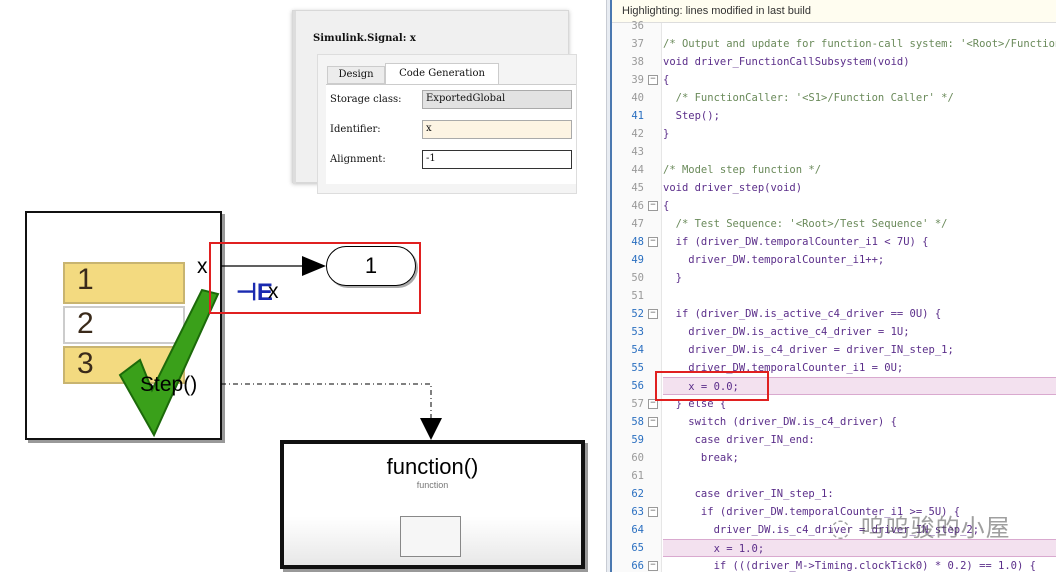 This screenshot has height=572, width=1056. Describe the element at coordinates (834, 440) in the screenshot. I see `code-line: 59 case driver_IN_end:` at that location.